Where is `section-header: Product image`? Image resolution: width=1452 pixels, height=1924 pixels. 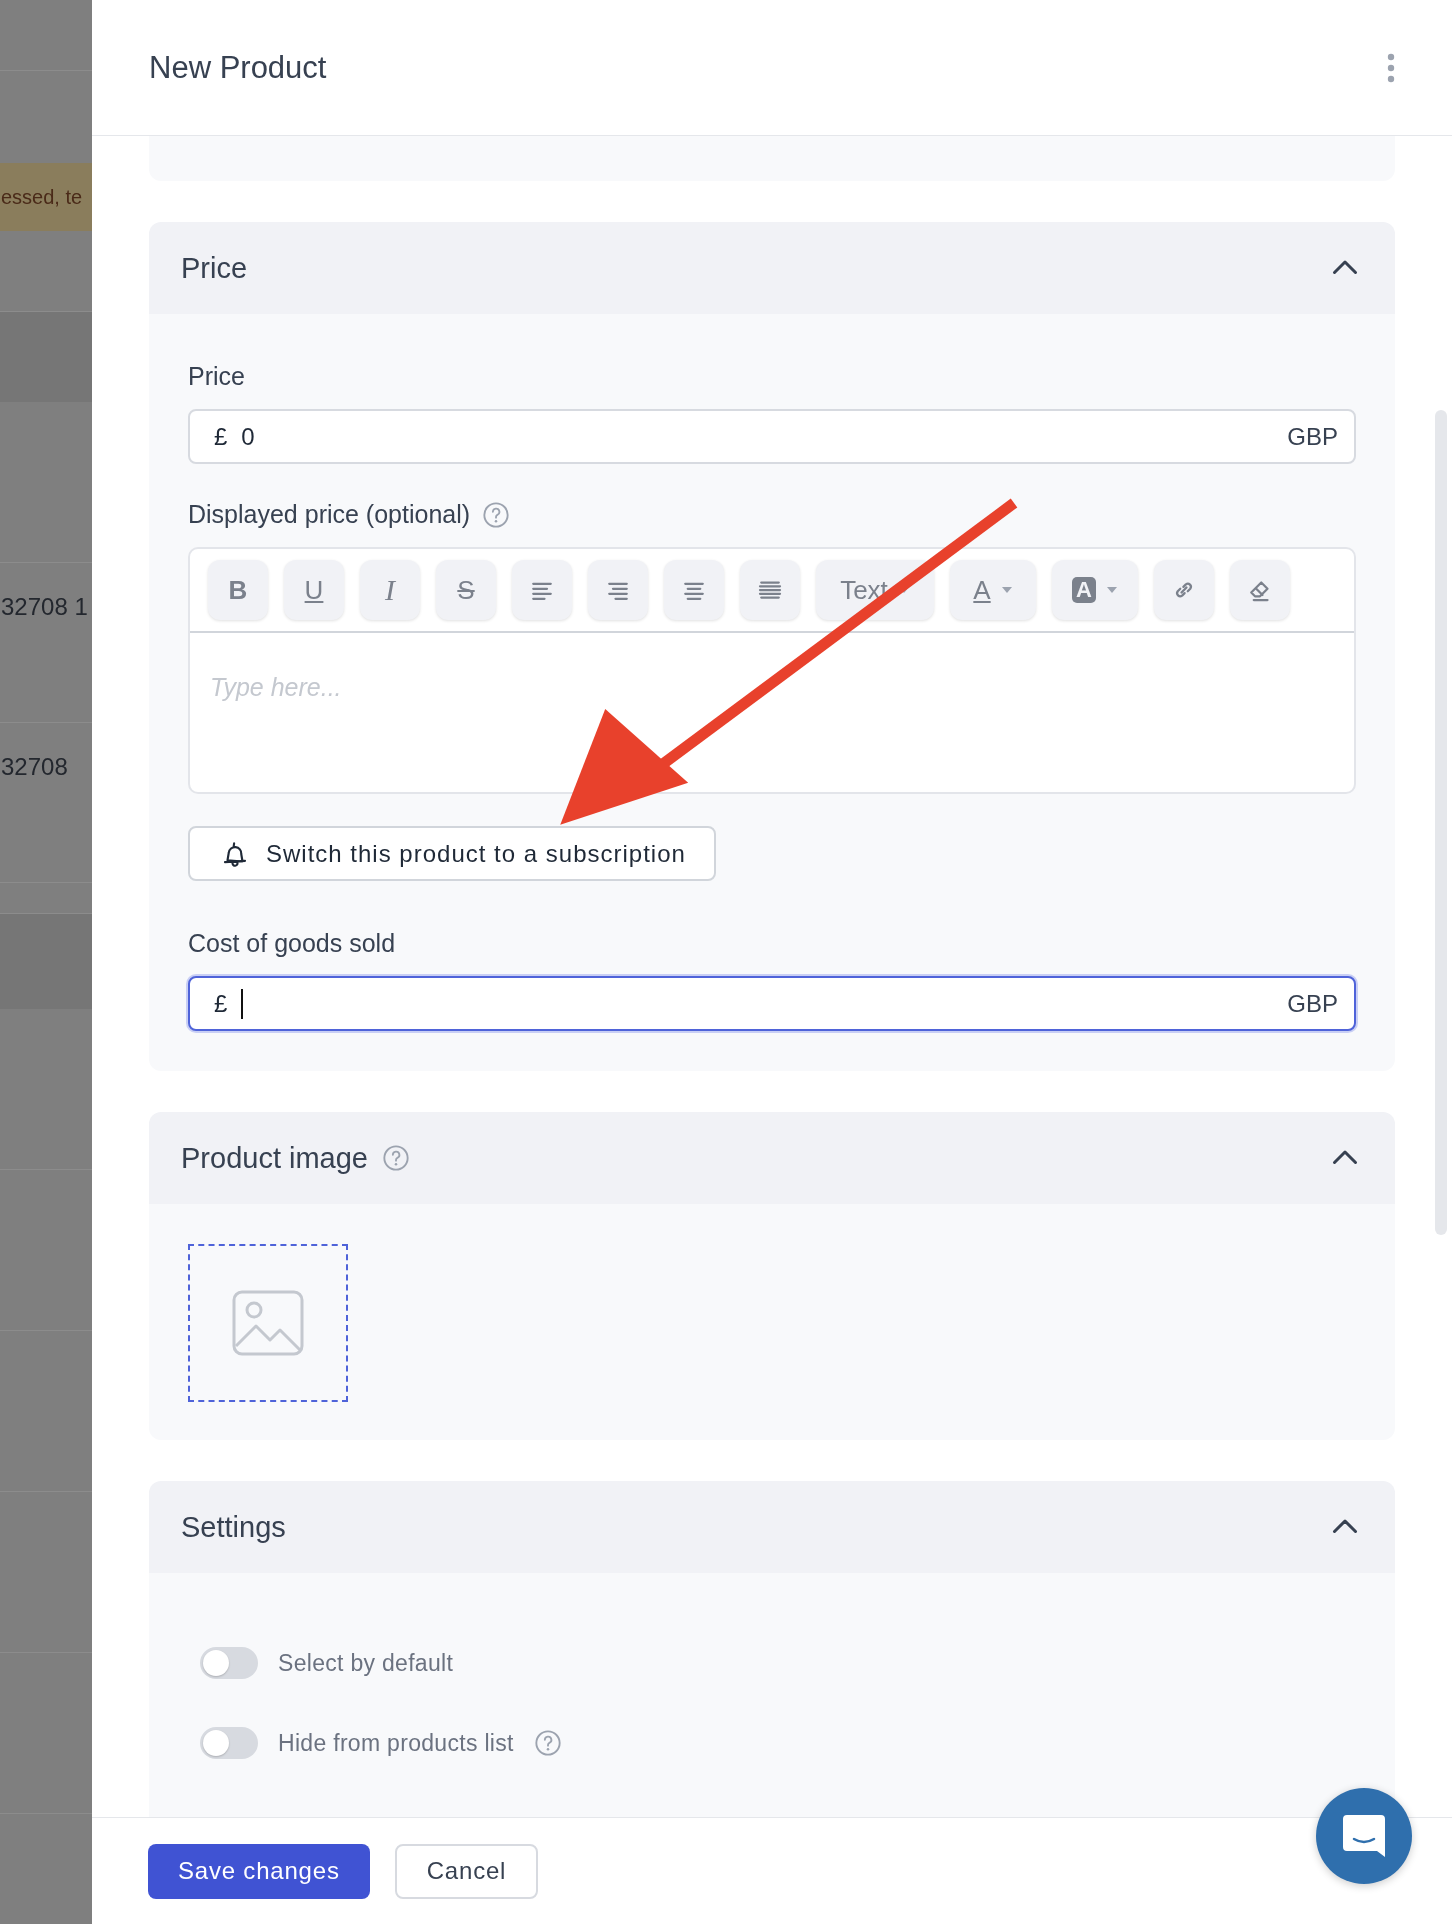 section-header: Product image is located at coordinates (772, 1158).